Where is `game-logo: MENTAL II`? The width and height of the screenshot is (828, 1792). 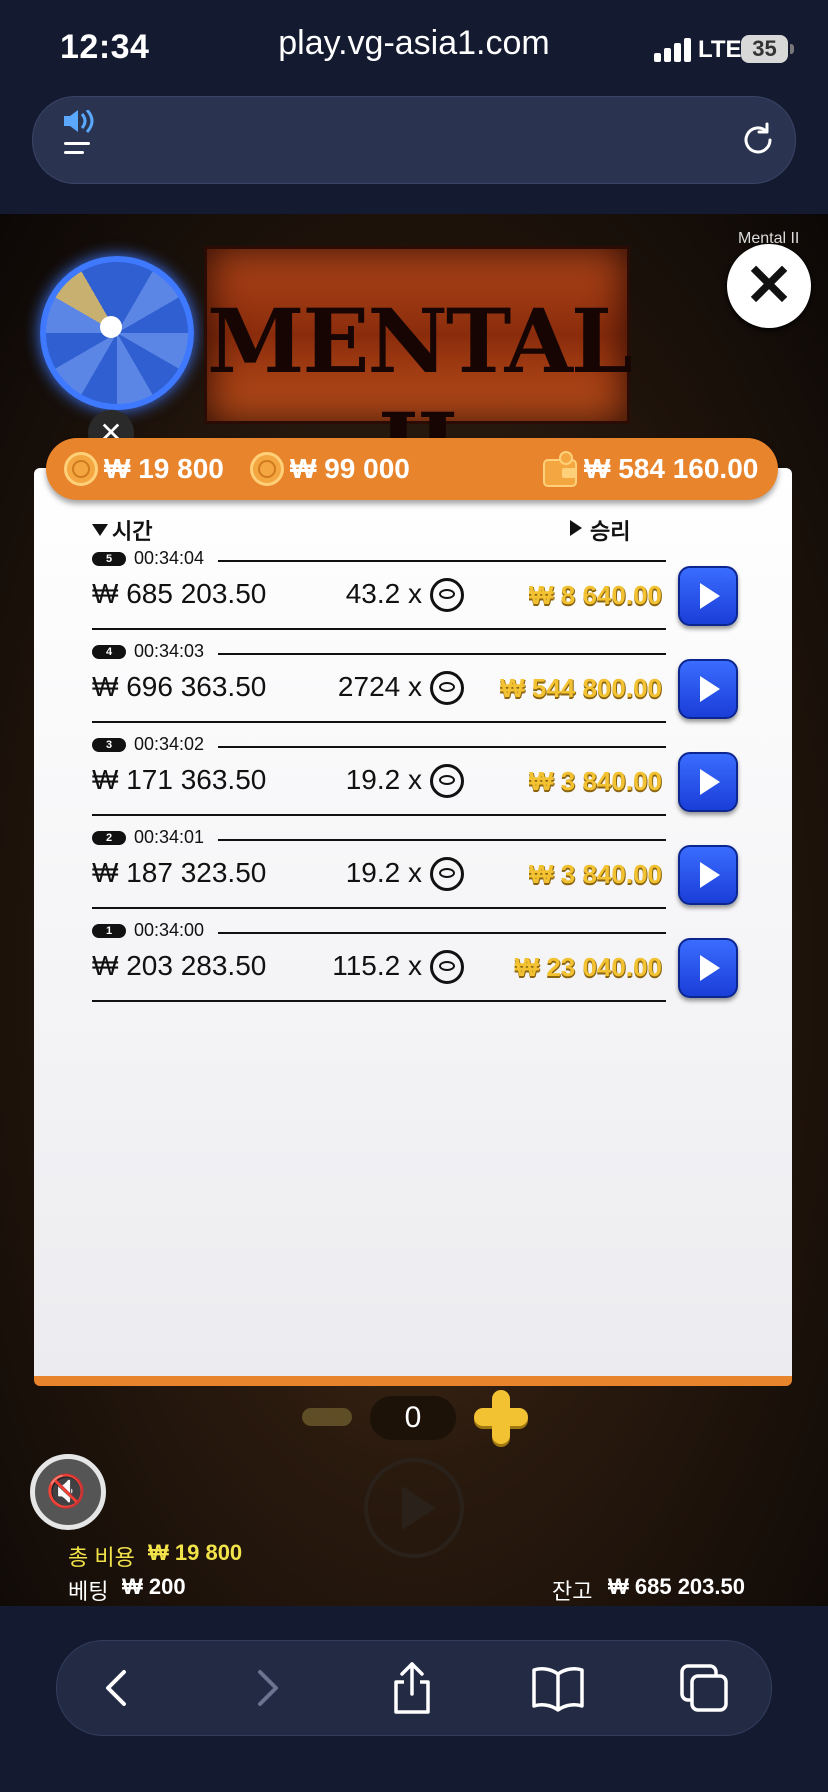 game-logo: MENTAL II is located at coordinates (418, 371).